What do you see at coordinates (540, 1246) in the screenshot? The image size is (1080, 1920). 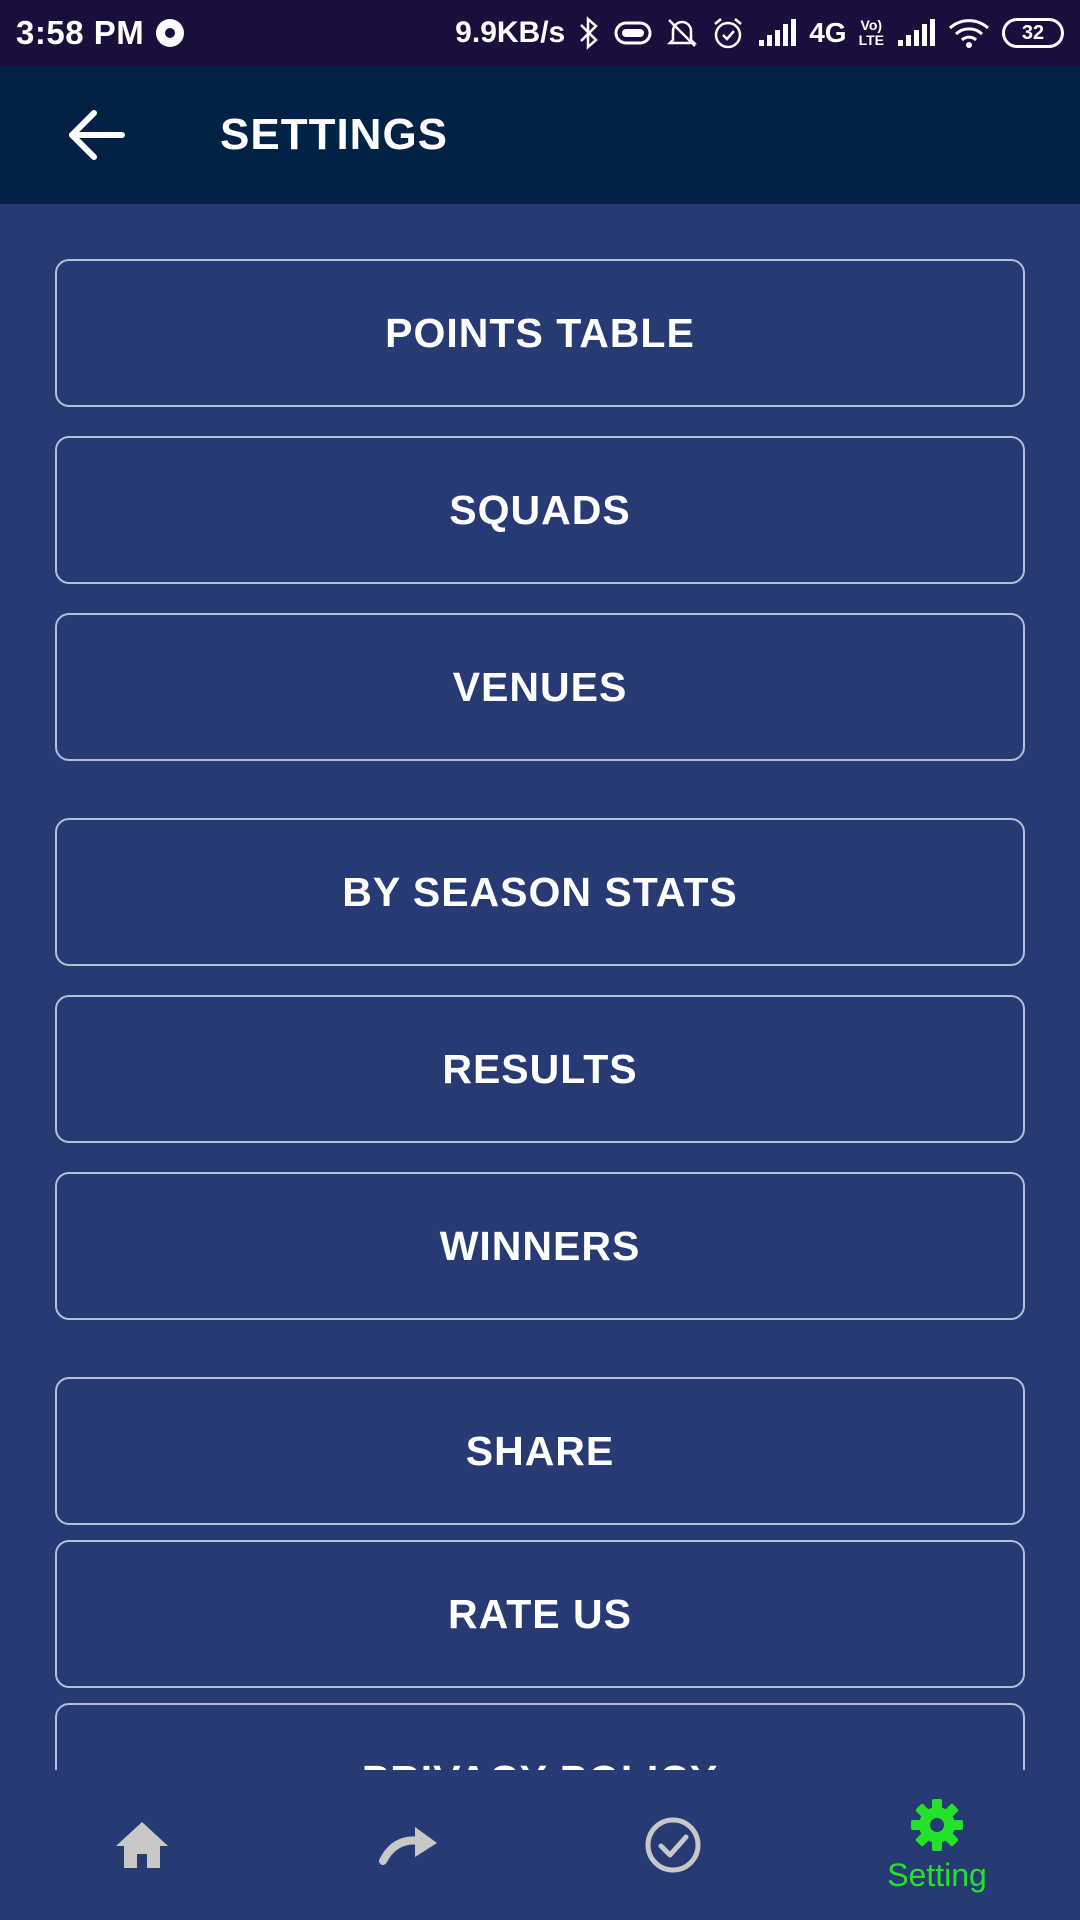 I see `winners-button: WINNERS` at bounding box center [540, 1246].